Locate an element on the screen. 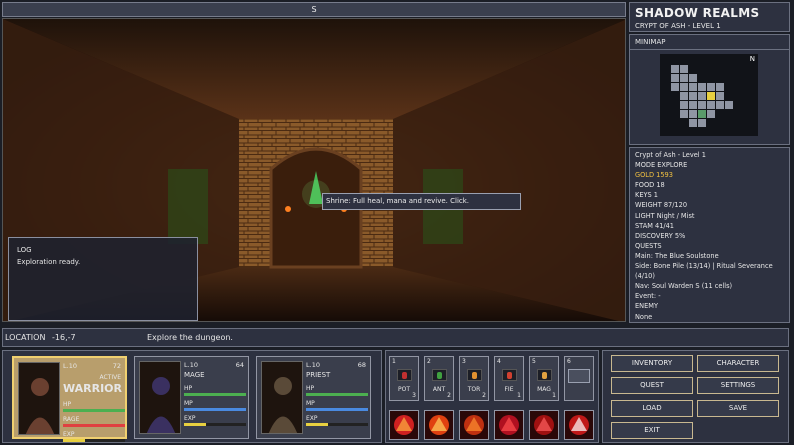 This screenshot has width=794, height=445. inventory-slot-6: 6 is located at coordinates (579, 378).